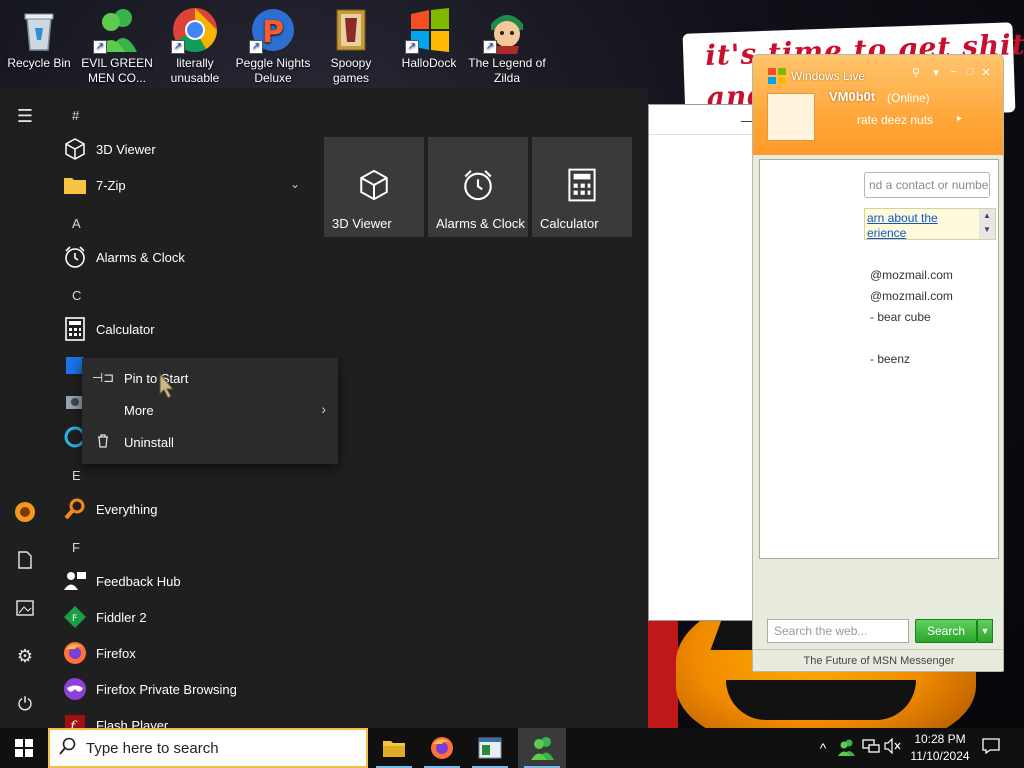 The width and height of the screenshot is (1024, 768). What do you see at coordinates (187, 509) in the screenshot?
I see `app-item-everything: Everything` at bounding box center [187, 509].